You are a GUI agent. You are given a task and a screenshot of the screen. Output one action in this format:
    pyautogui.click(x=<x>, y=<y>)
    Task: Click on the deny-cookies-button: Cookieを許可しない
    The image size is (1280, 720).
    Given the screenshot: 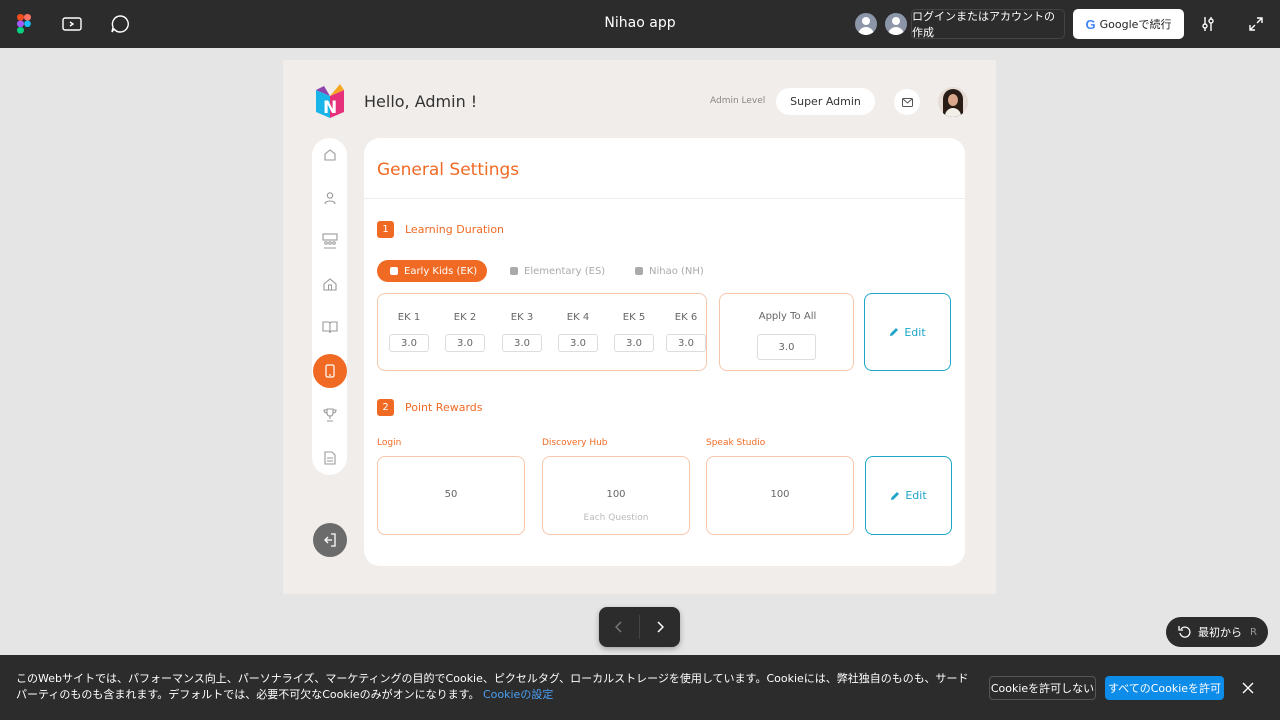 What is the action you would take?
    pyautogui.click(x=1042, y=688)
    